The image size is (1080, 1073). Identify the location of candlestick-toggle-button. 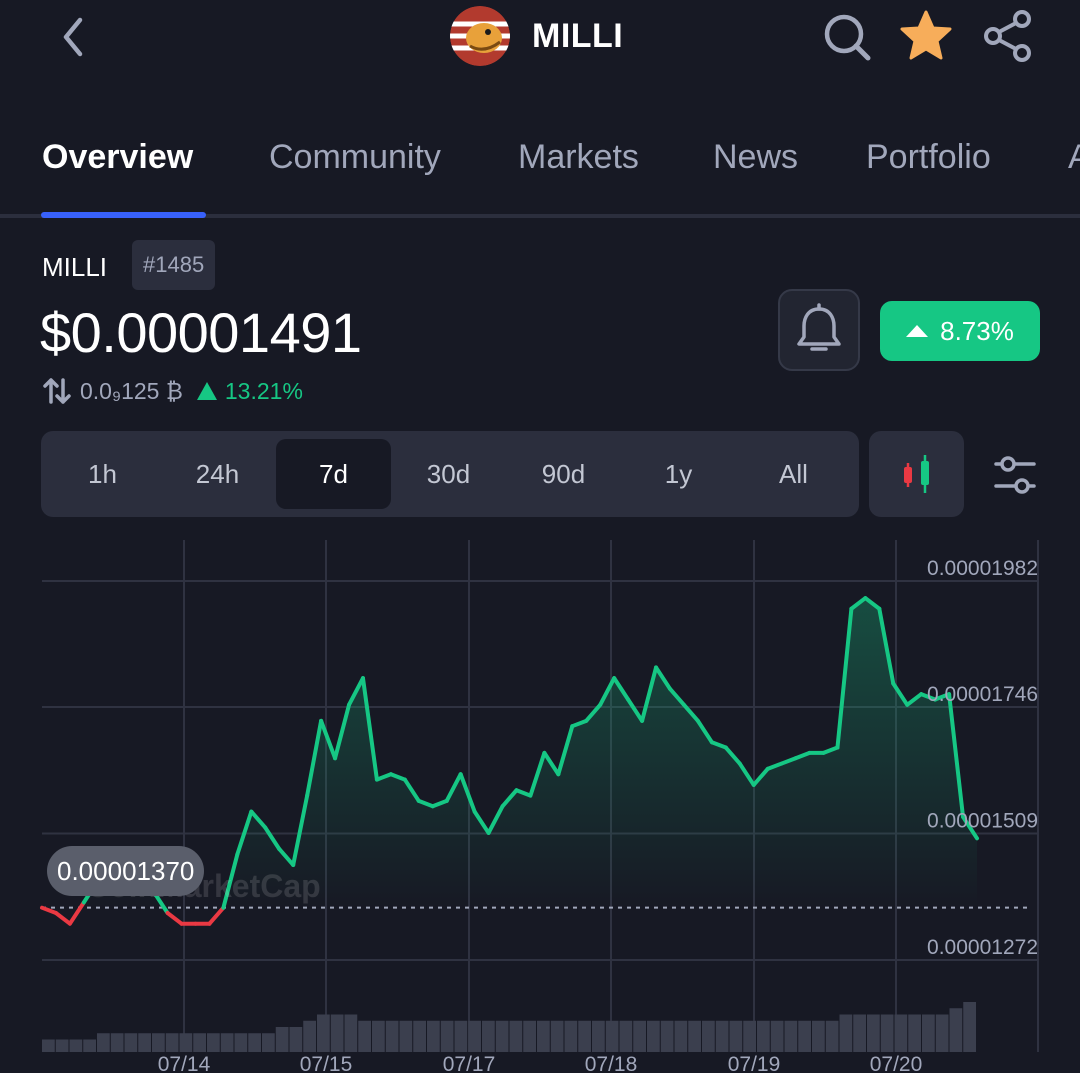
(916, 474).